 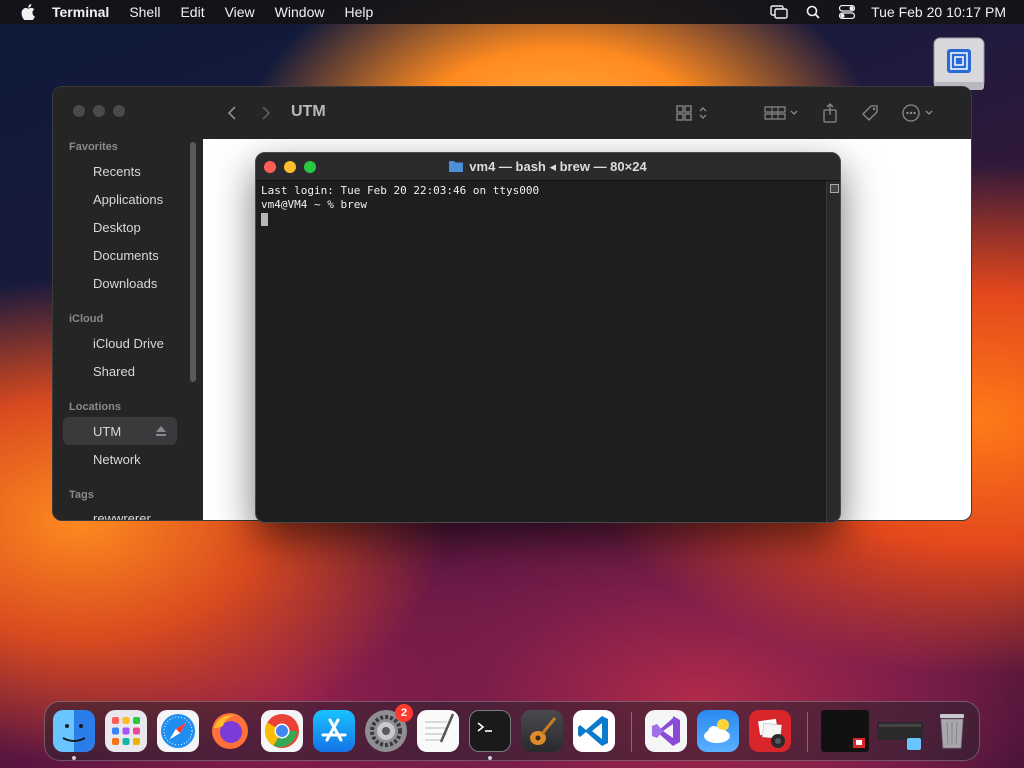 I want to click on menu-view: View, so click(x=240, y=12).